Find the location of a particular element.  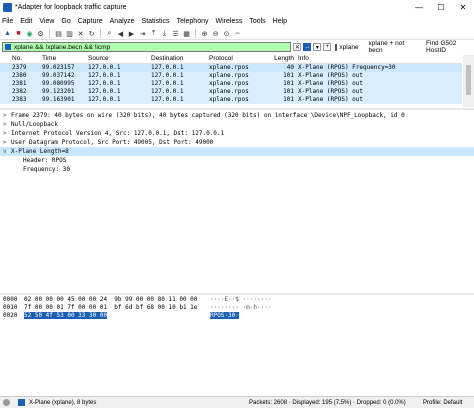

find-packet-icon: ⌕ is located at coordinates (109, 33).